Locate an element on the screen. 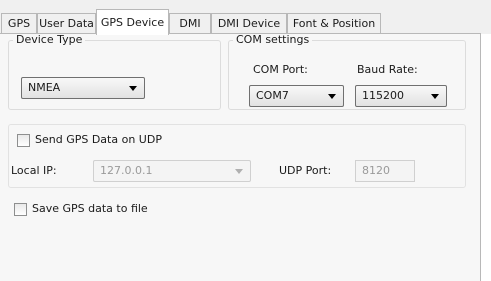  tab-label: Font & Position is located at coordinates (334, 23).